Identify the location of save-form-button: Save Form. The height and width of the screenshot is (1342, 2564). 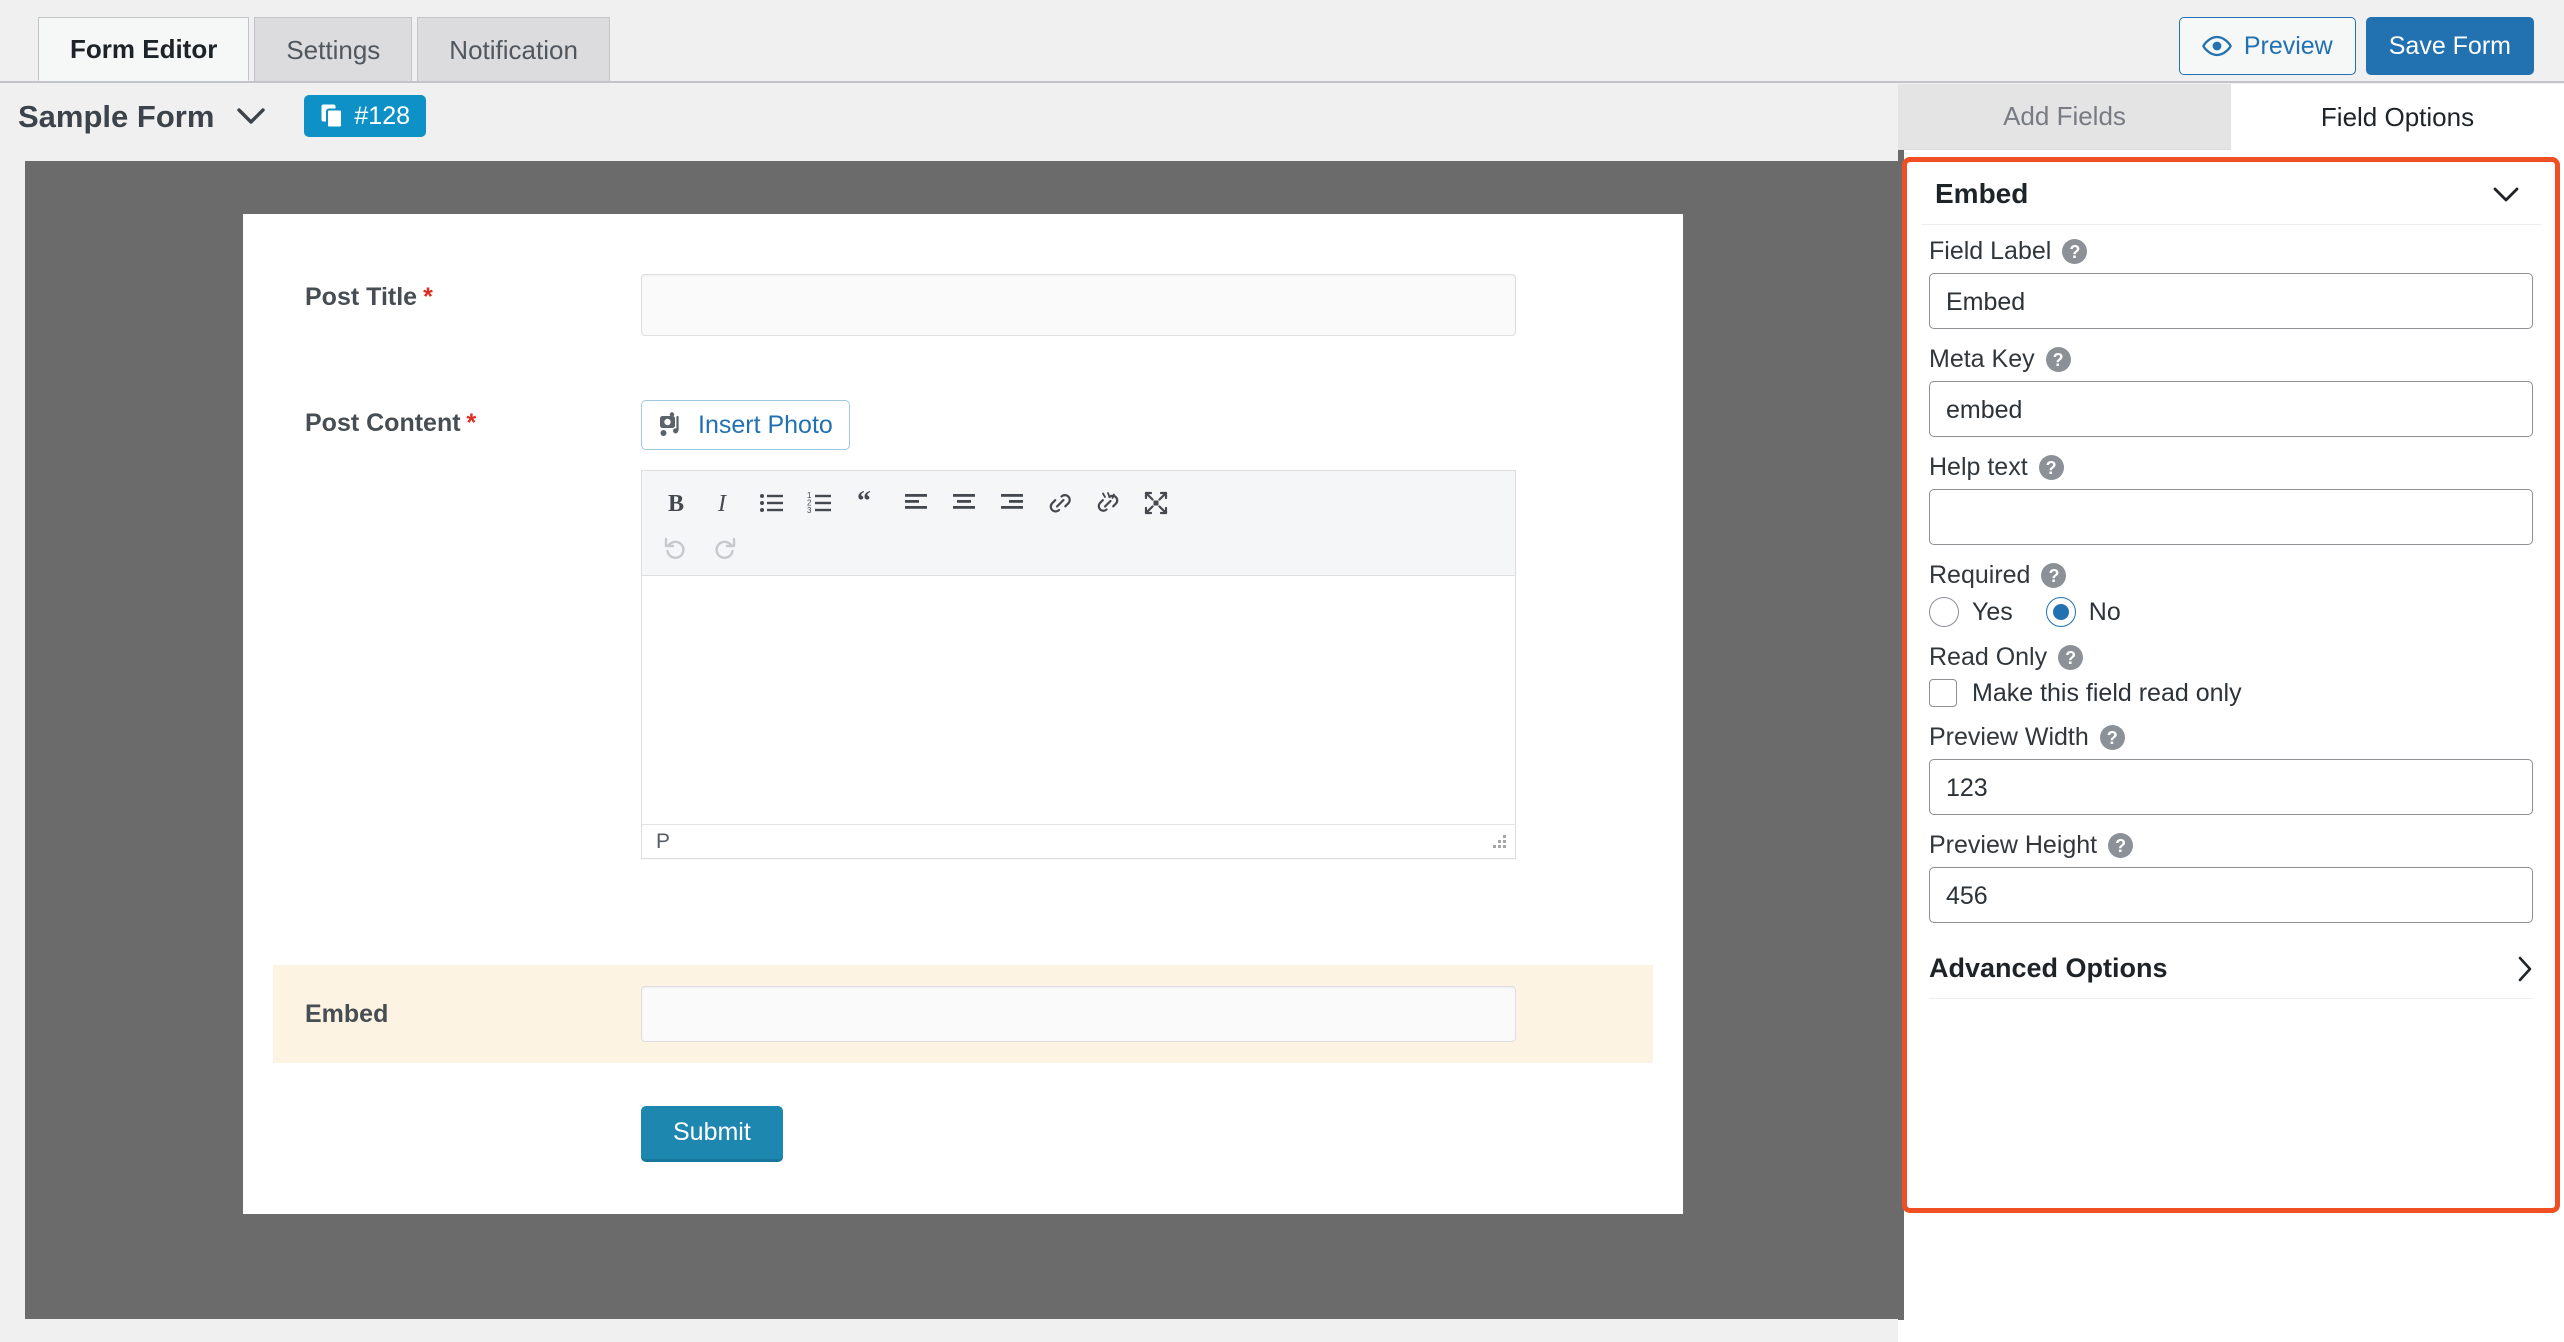
(2449, 46).